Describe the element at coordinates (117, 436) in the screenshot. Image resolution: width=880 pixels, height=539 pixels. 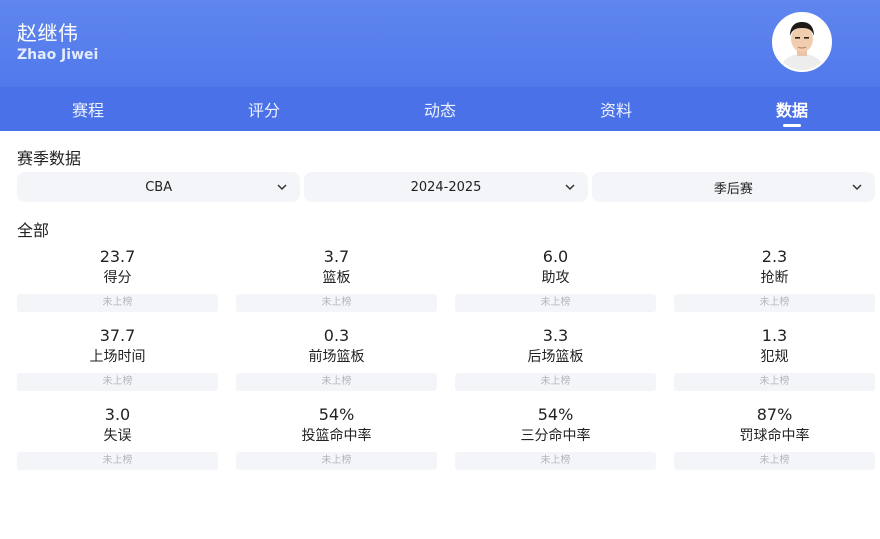
I see `stat-label: 失误` at that location.